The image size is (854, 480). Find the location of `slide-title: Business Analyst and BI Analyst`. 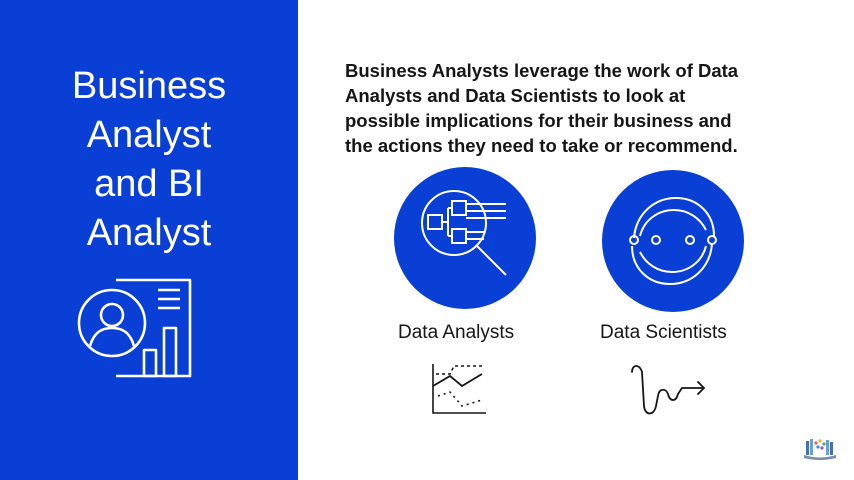

slide-title: Business Analyst and BI Analyst is located at coordinates (149, 160).